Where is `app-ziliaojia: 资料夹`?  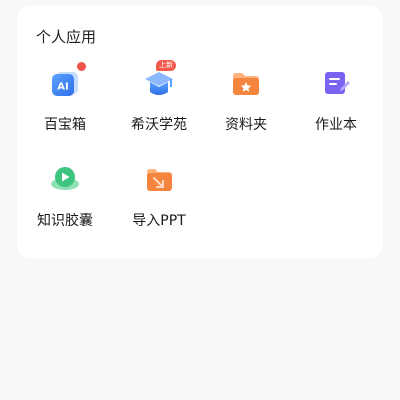 app-ziliaojia: 资料夹 is located at coordinates (246, 100).